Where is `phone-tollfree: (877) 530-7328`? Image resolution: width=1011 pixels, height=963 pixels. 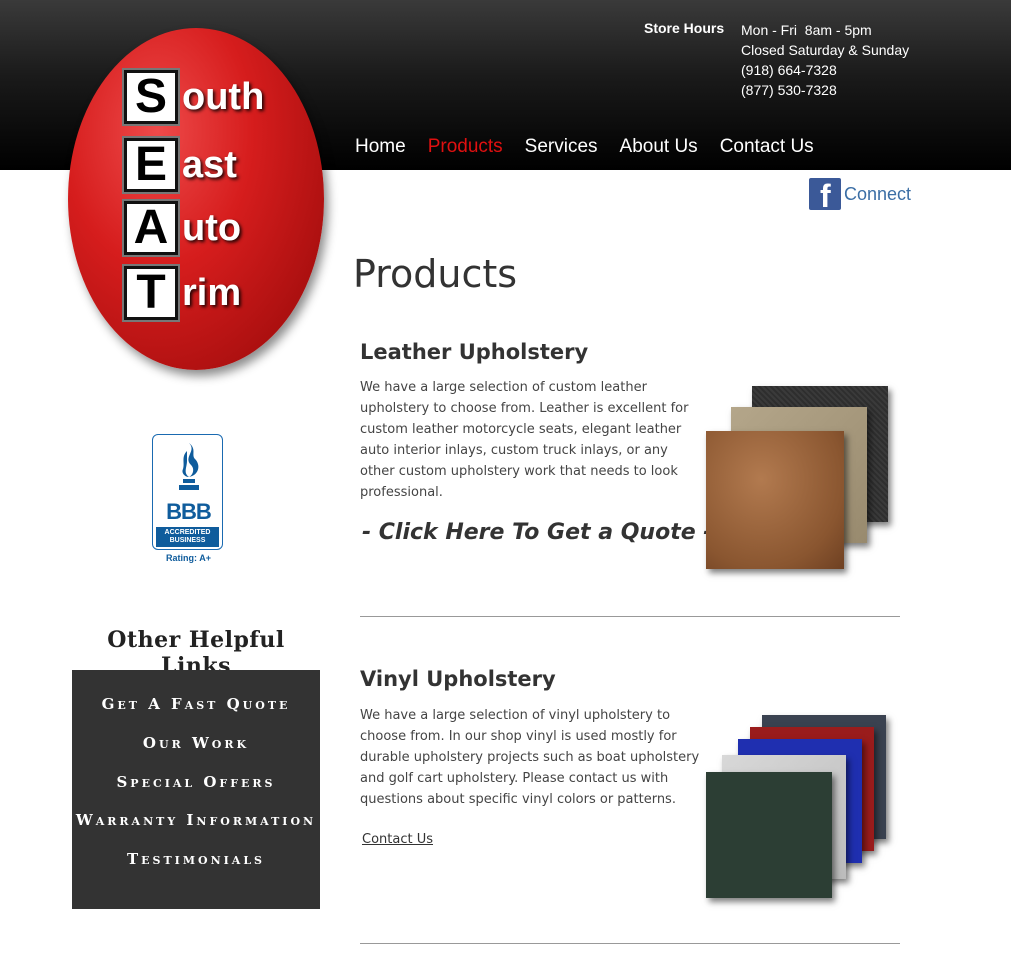
phone-tollfree: (877) 530-7328 is located at coordinates (789, 90).